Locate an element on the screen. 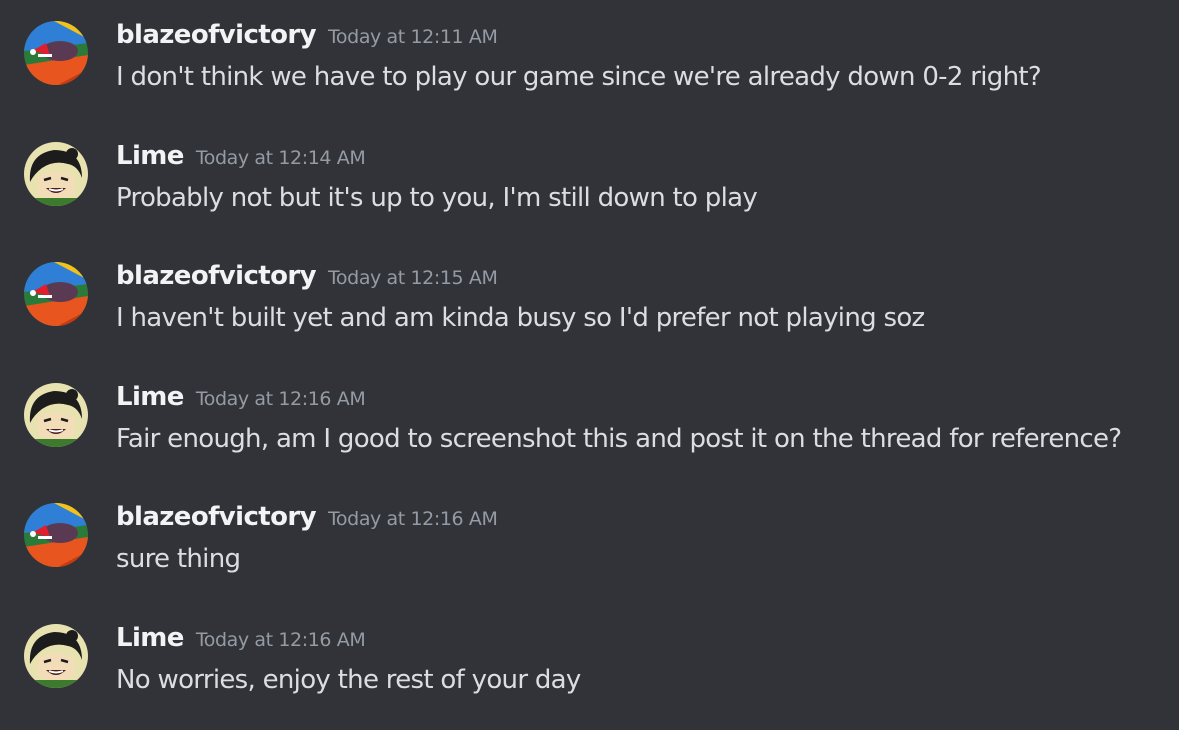 Image resolution: width=1179 pixels, height=730 pixels. message-header: Lime Today at 12:14 AM is located at coordinates (241, 158).